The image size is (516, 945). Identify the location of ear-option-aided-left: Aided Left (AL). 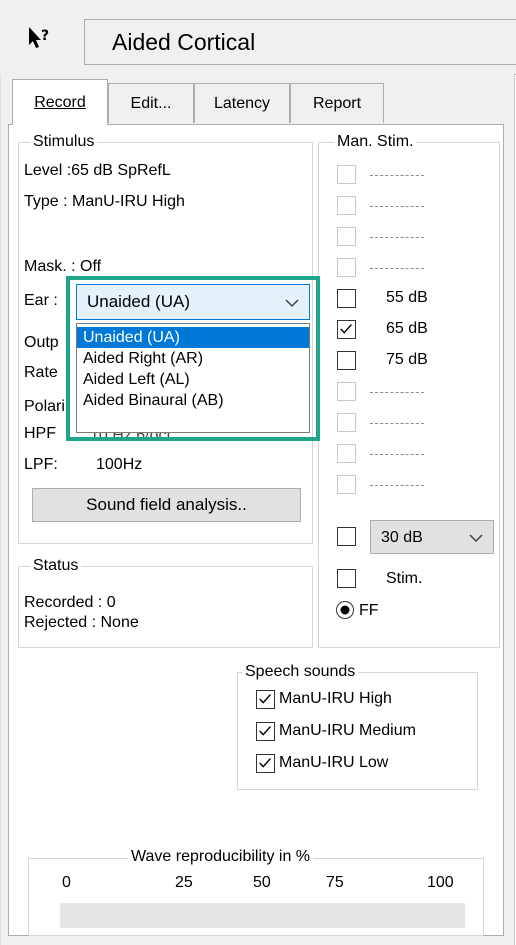
(193, 379).